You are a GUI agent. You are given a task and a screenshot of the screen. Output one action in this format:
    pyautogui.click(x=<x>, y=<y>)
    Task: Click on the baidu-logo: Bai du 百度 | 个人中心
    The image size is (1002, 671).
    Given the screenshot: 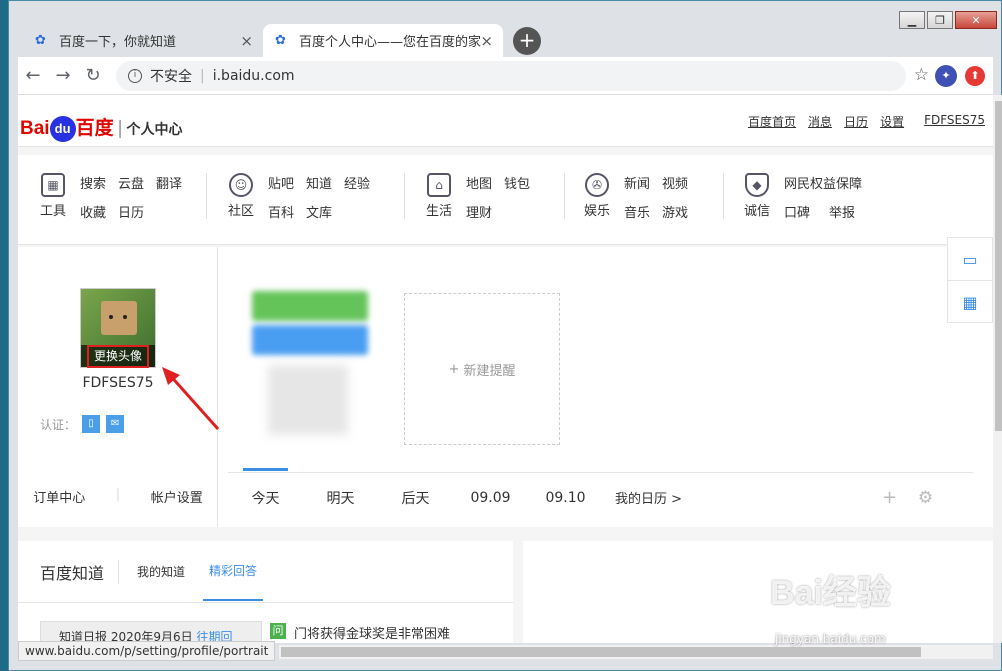 What is the action you would take?
    pyautogui.click(x=101, y=127)
    